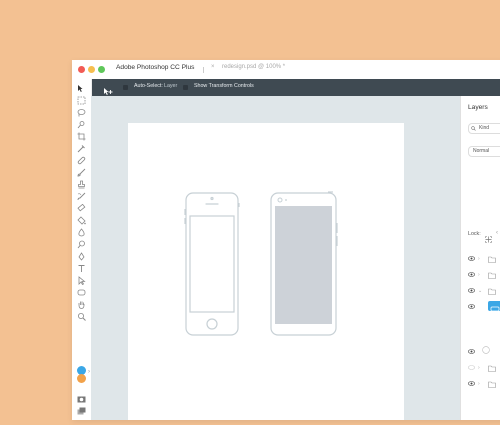 The image size is (500, 425). I want to click on iphone-outline-left, so click(212, 264).